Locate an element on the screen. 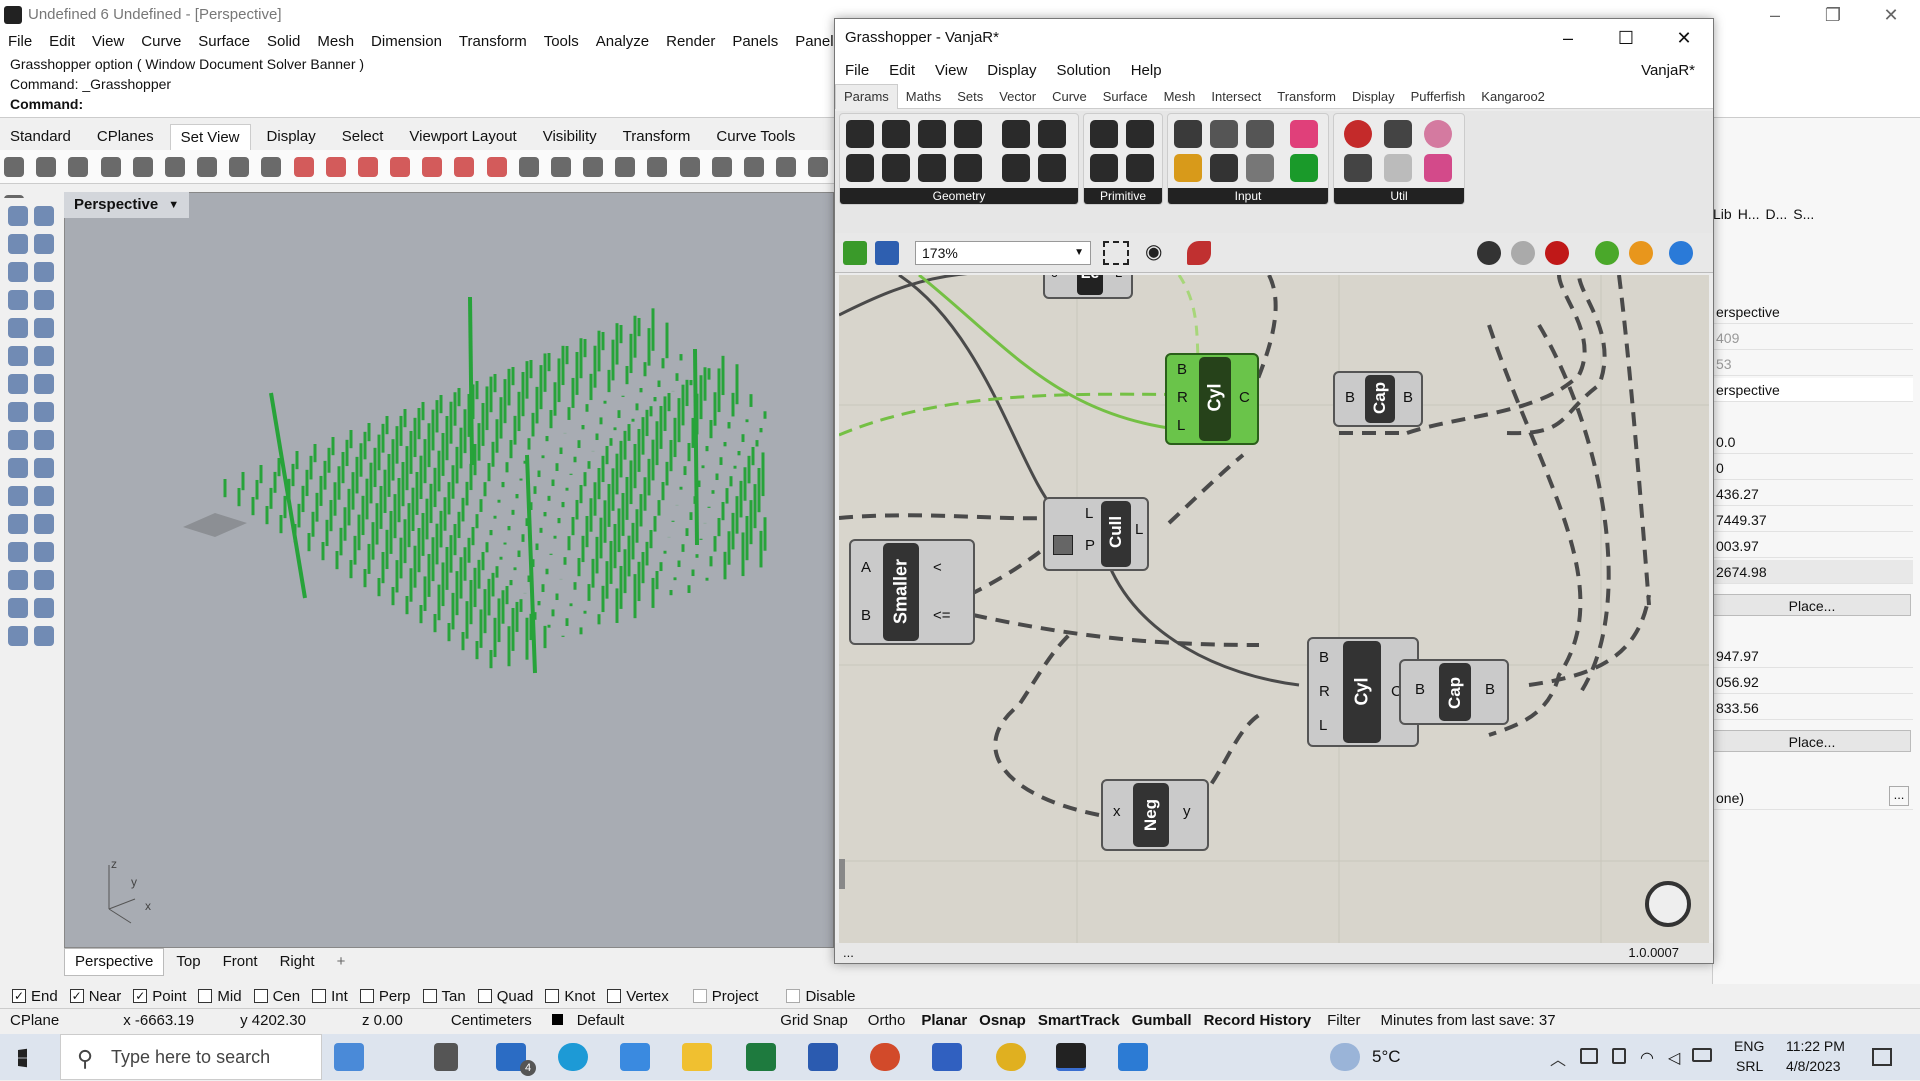 The width and height of the screenshot is (1920, 1081). menu-solid: Solid is located at coordinates (284, 42).